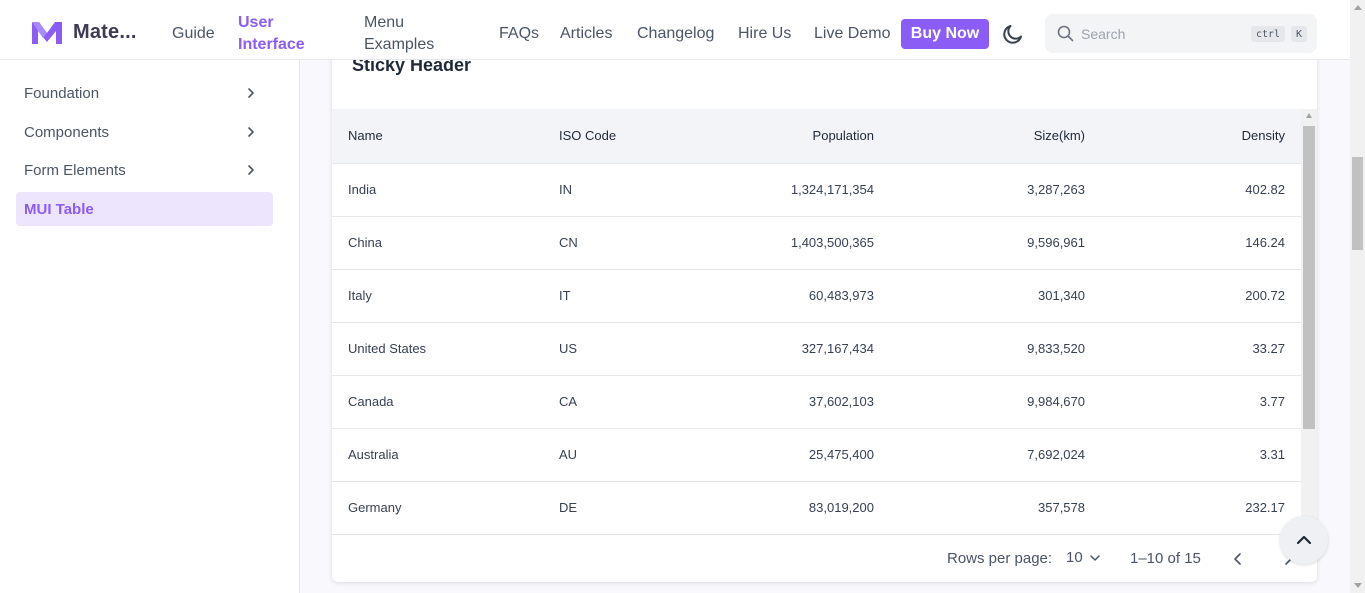 This screenshot has height=593, width=1365. I want to click on column-header-iso-code: ISO Code, so click(603, 136).